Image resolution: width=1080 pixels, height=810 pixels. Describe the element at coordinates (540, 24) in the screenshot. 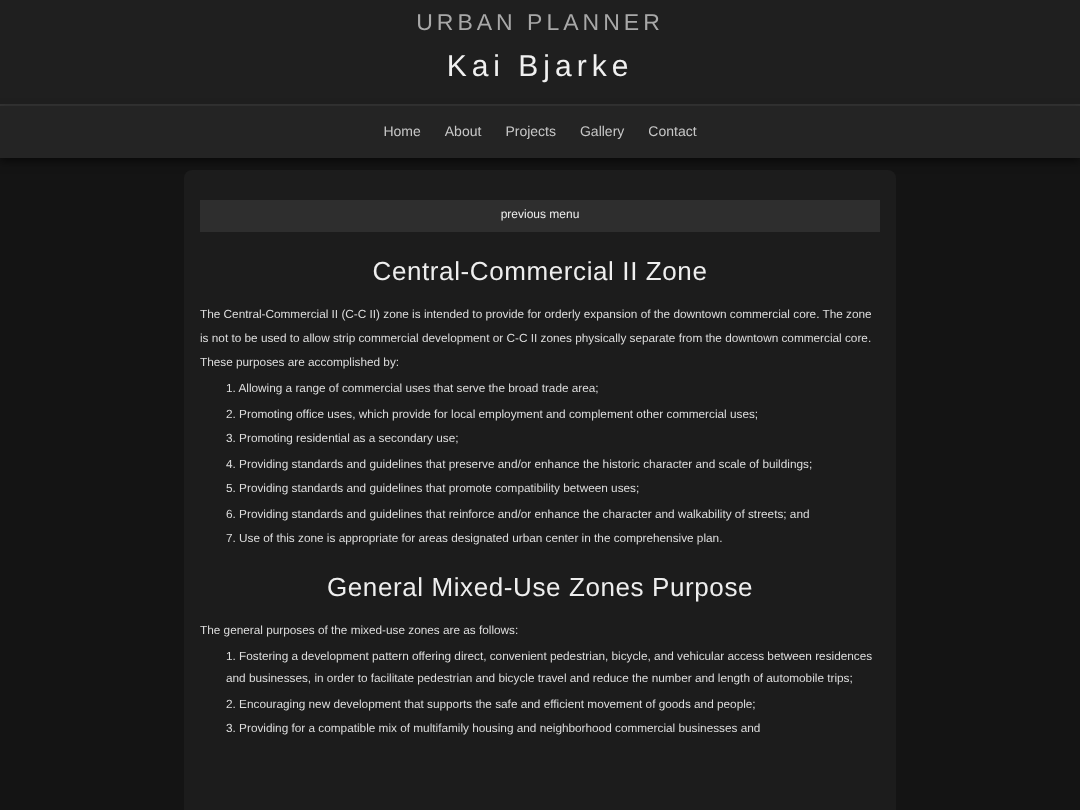

I see `site-subtitle: URBAN PLANNER` at that location.